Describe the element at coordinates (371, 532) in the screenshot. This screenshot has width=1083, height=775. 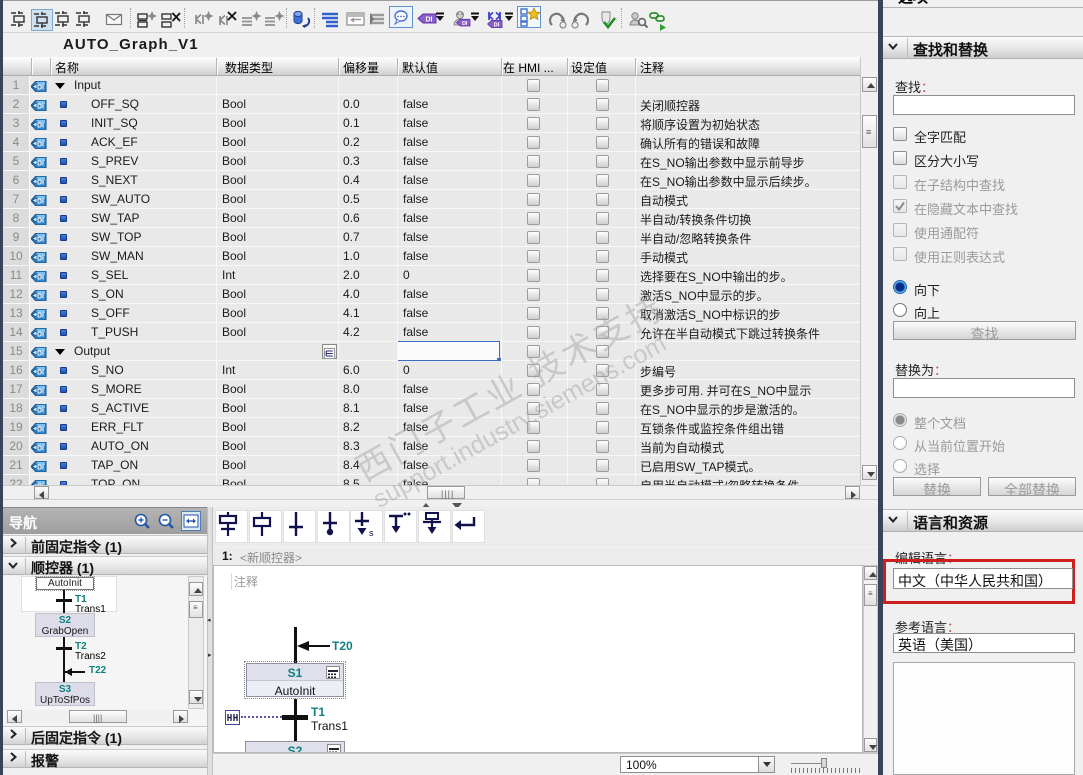
I see `svg-text: s` at that location.